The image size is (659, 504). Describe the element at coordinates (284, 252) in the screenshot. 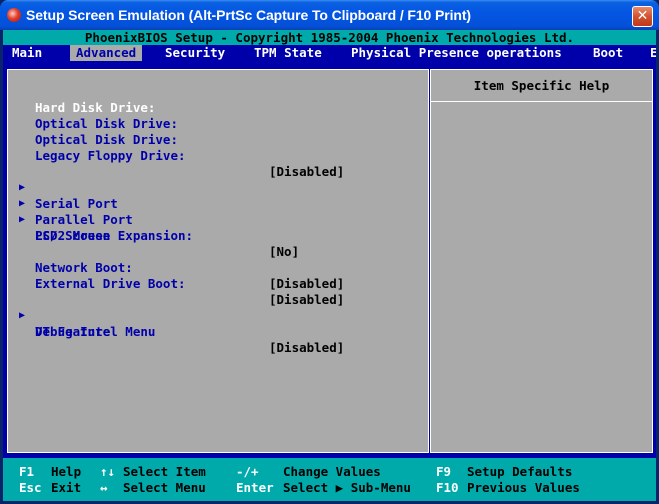

I see `setting-value: [No]` at that location.